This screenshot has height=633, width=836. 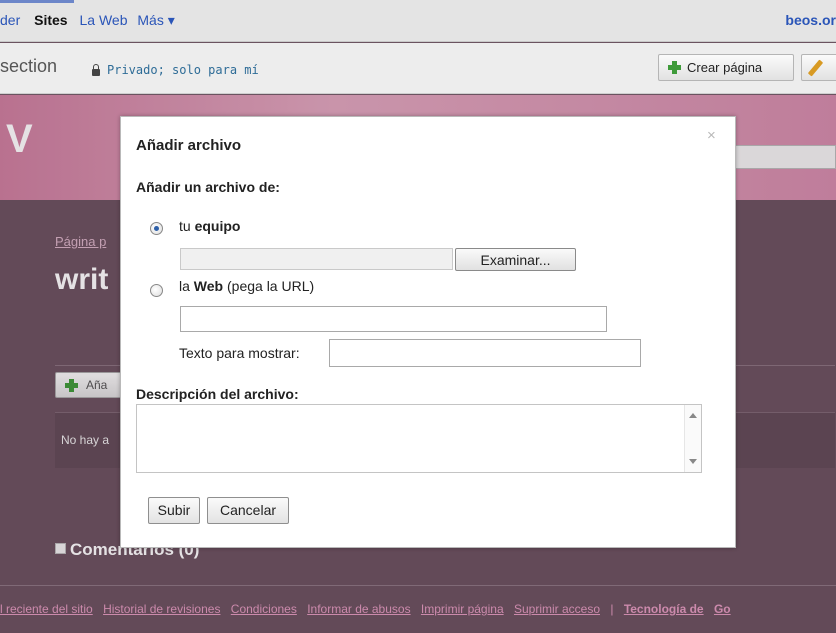 What do you see at coordinates (316, 259) in the screenshot?
I see `file-path-field` at bounding box center [316, 259].